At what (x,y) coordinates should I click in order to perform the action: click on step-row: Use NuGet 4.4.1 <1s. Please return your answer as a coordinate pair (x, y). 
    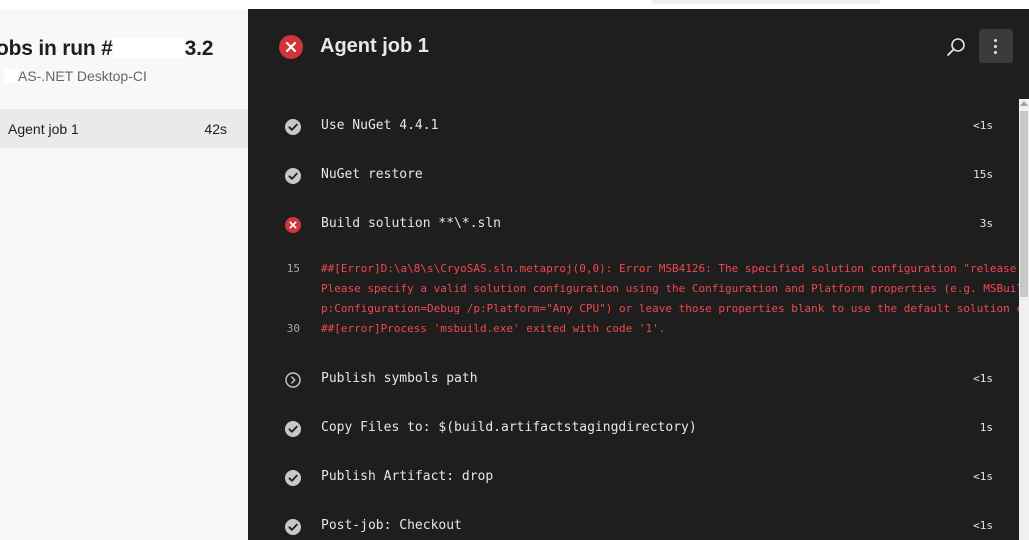
    Looking at the image, I should click on (633, 127).